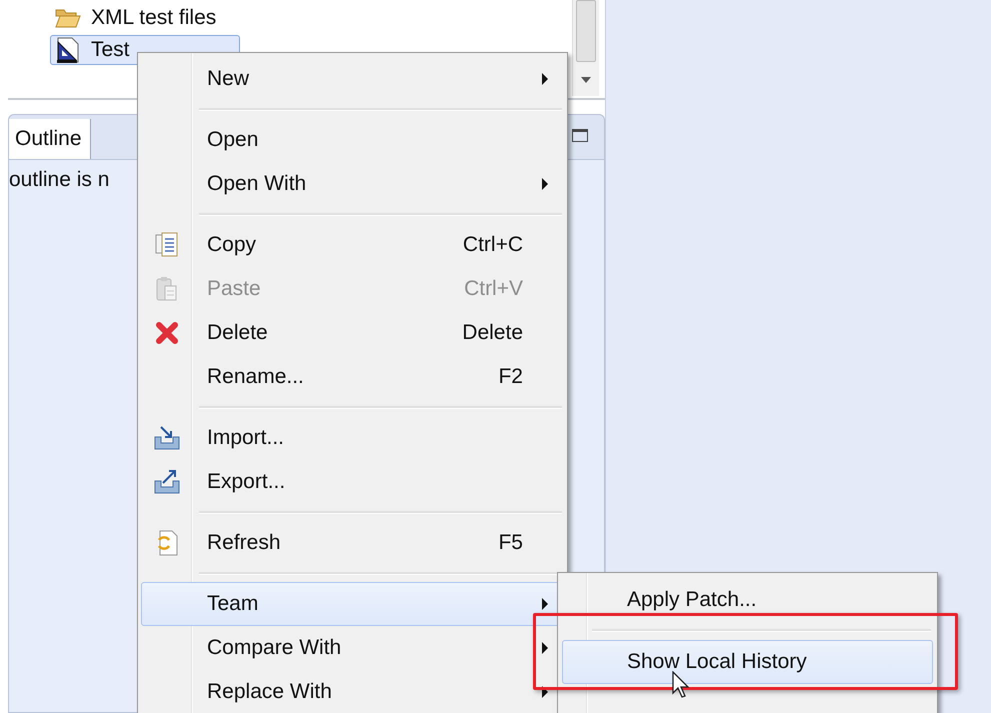  What do you see at coordinates (494, 289) in the screenshot?
I see `shortcut-label: Ctrl+V` at bounding box center [494, 289].